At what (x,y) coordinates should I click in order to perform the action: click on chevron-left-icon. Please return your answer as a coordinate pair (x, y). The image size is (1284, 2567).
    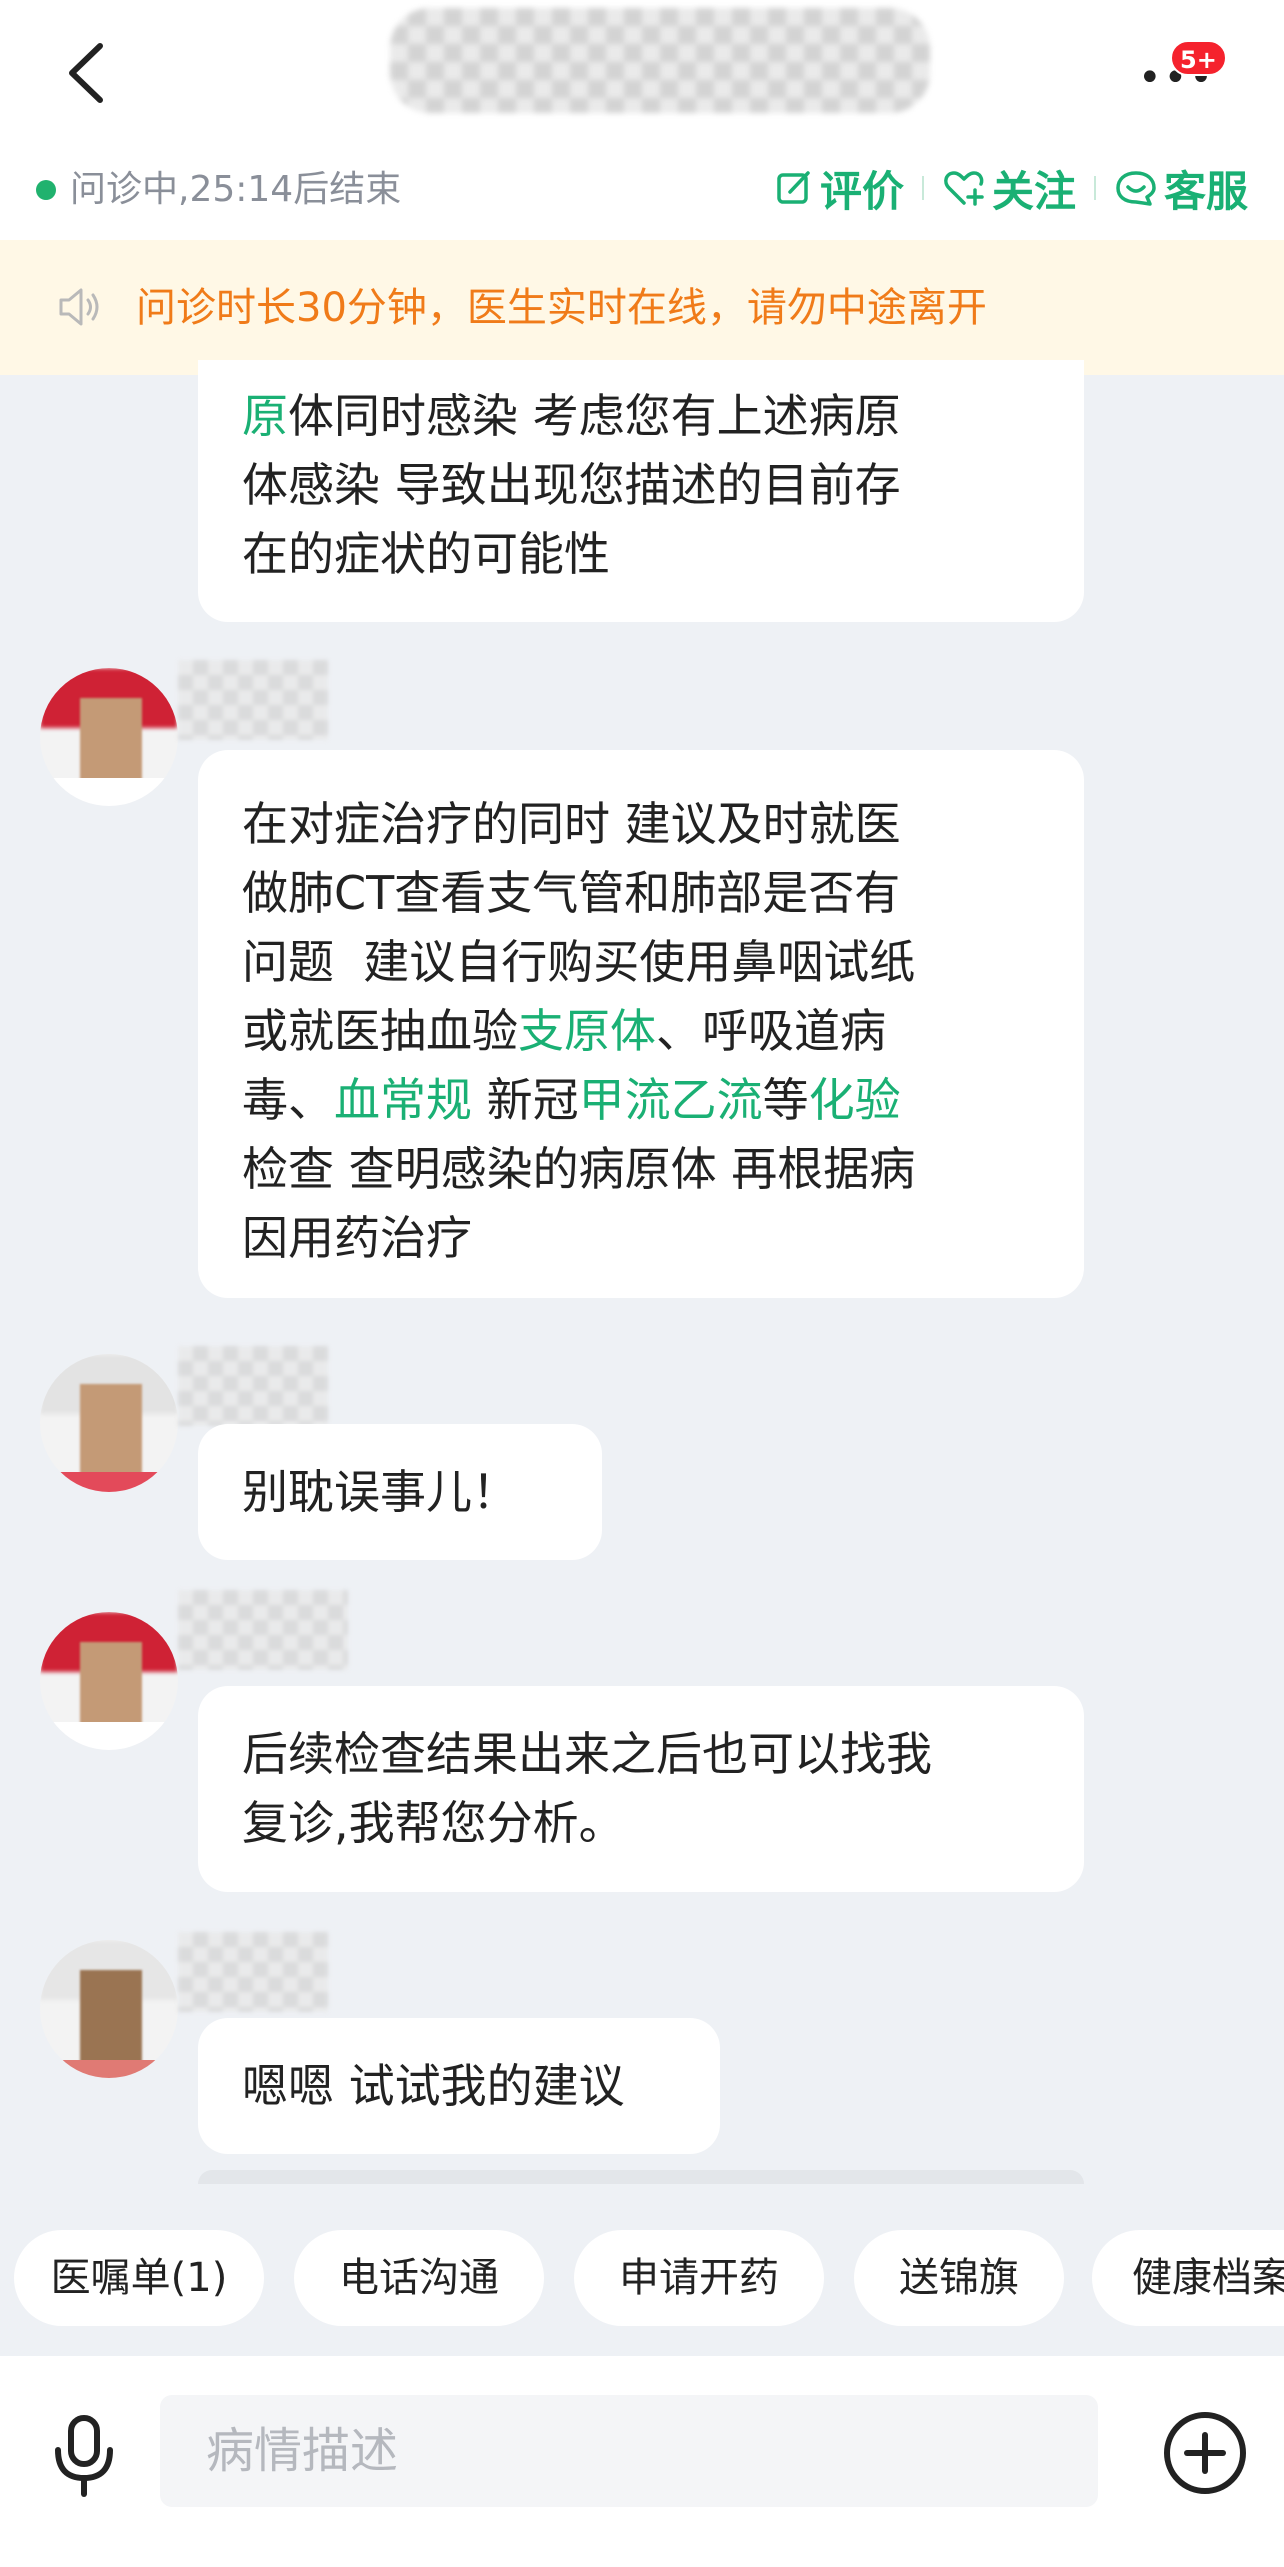
    Looking at the image, I should click on (86, 73).